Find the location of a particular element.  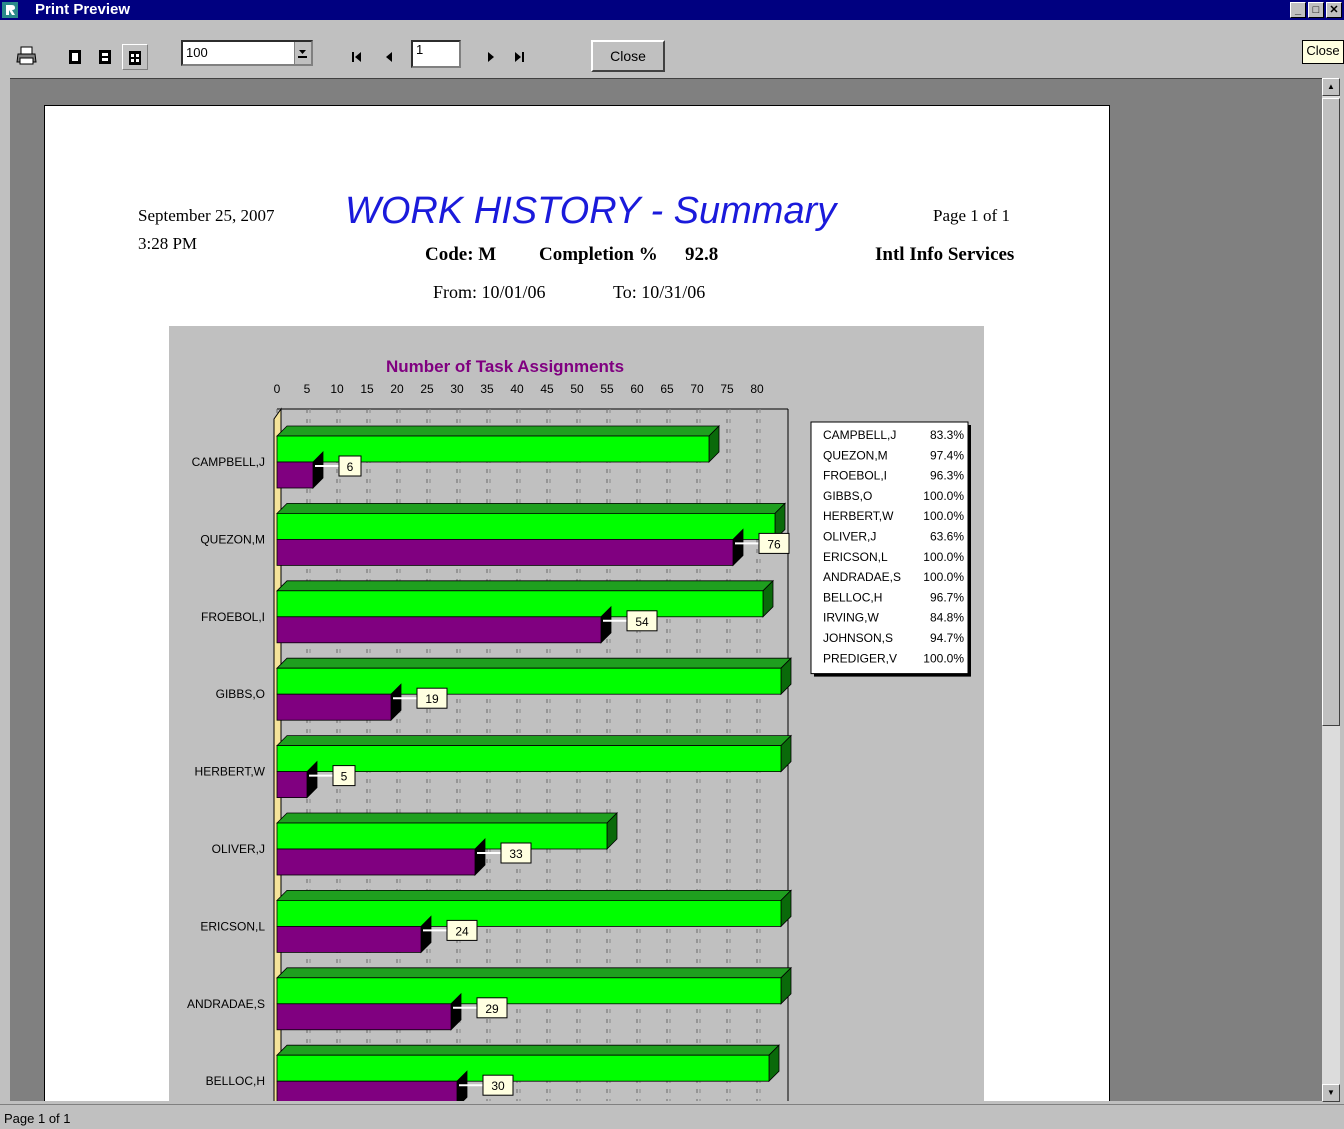

window-titlebar: Print Preview _ □ ✕ is located at coordinates (672, 10).